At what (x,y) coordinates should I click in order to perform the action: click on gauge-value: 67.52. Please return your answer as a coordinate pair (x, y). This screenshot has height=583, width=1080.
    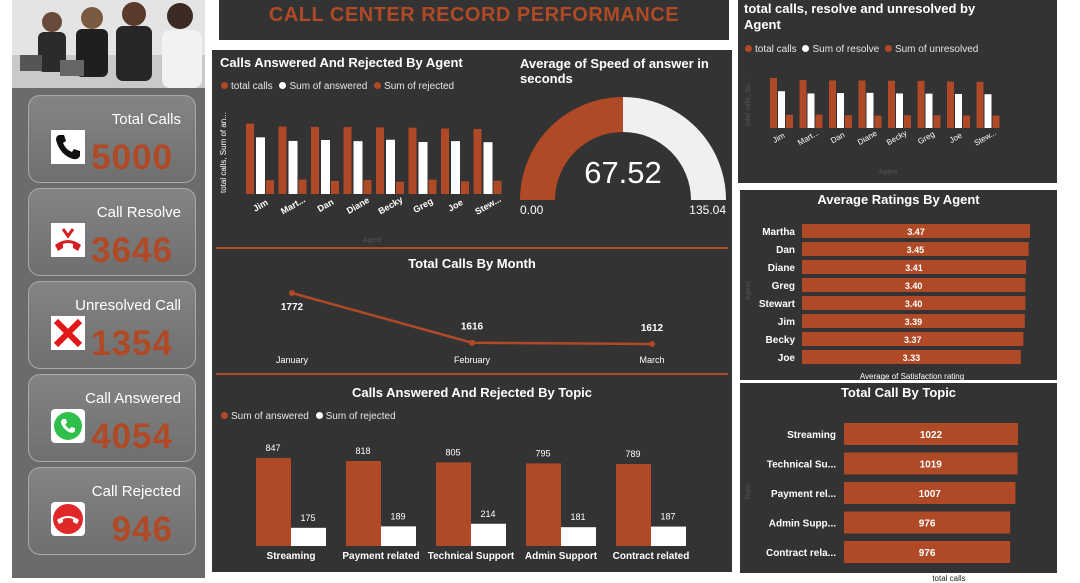
    Looking at the image, I should click on (623, 172).